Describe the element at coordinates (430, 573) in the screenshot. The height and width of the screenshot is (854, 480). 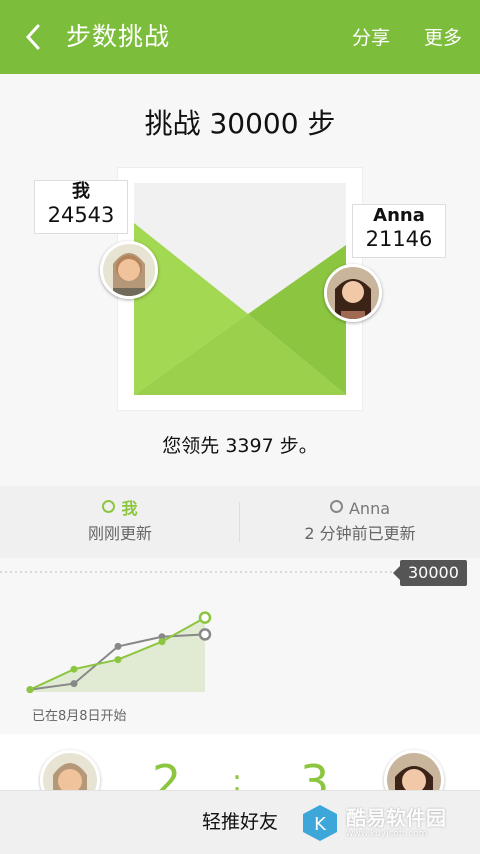
I see `goal-tag: 30000` at that location.